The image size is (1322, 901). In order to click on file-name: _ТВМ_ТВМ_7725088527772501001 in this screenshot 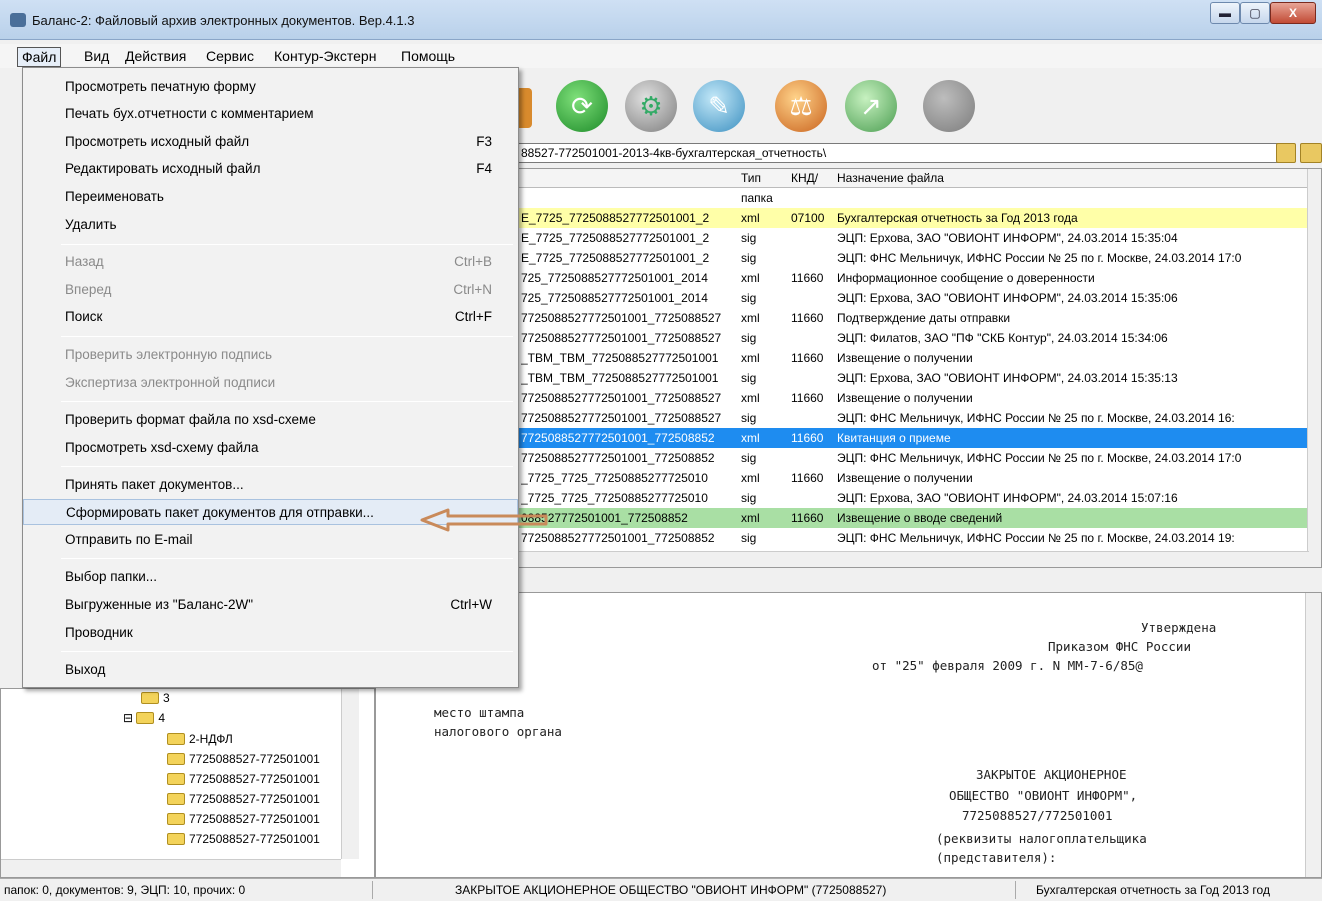, I will do `click(620, 358)`.